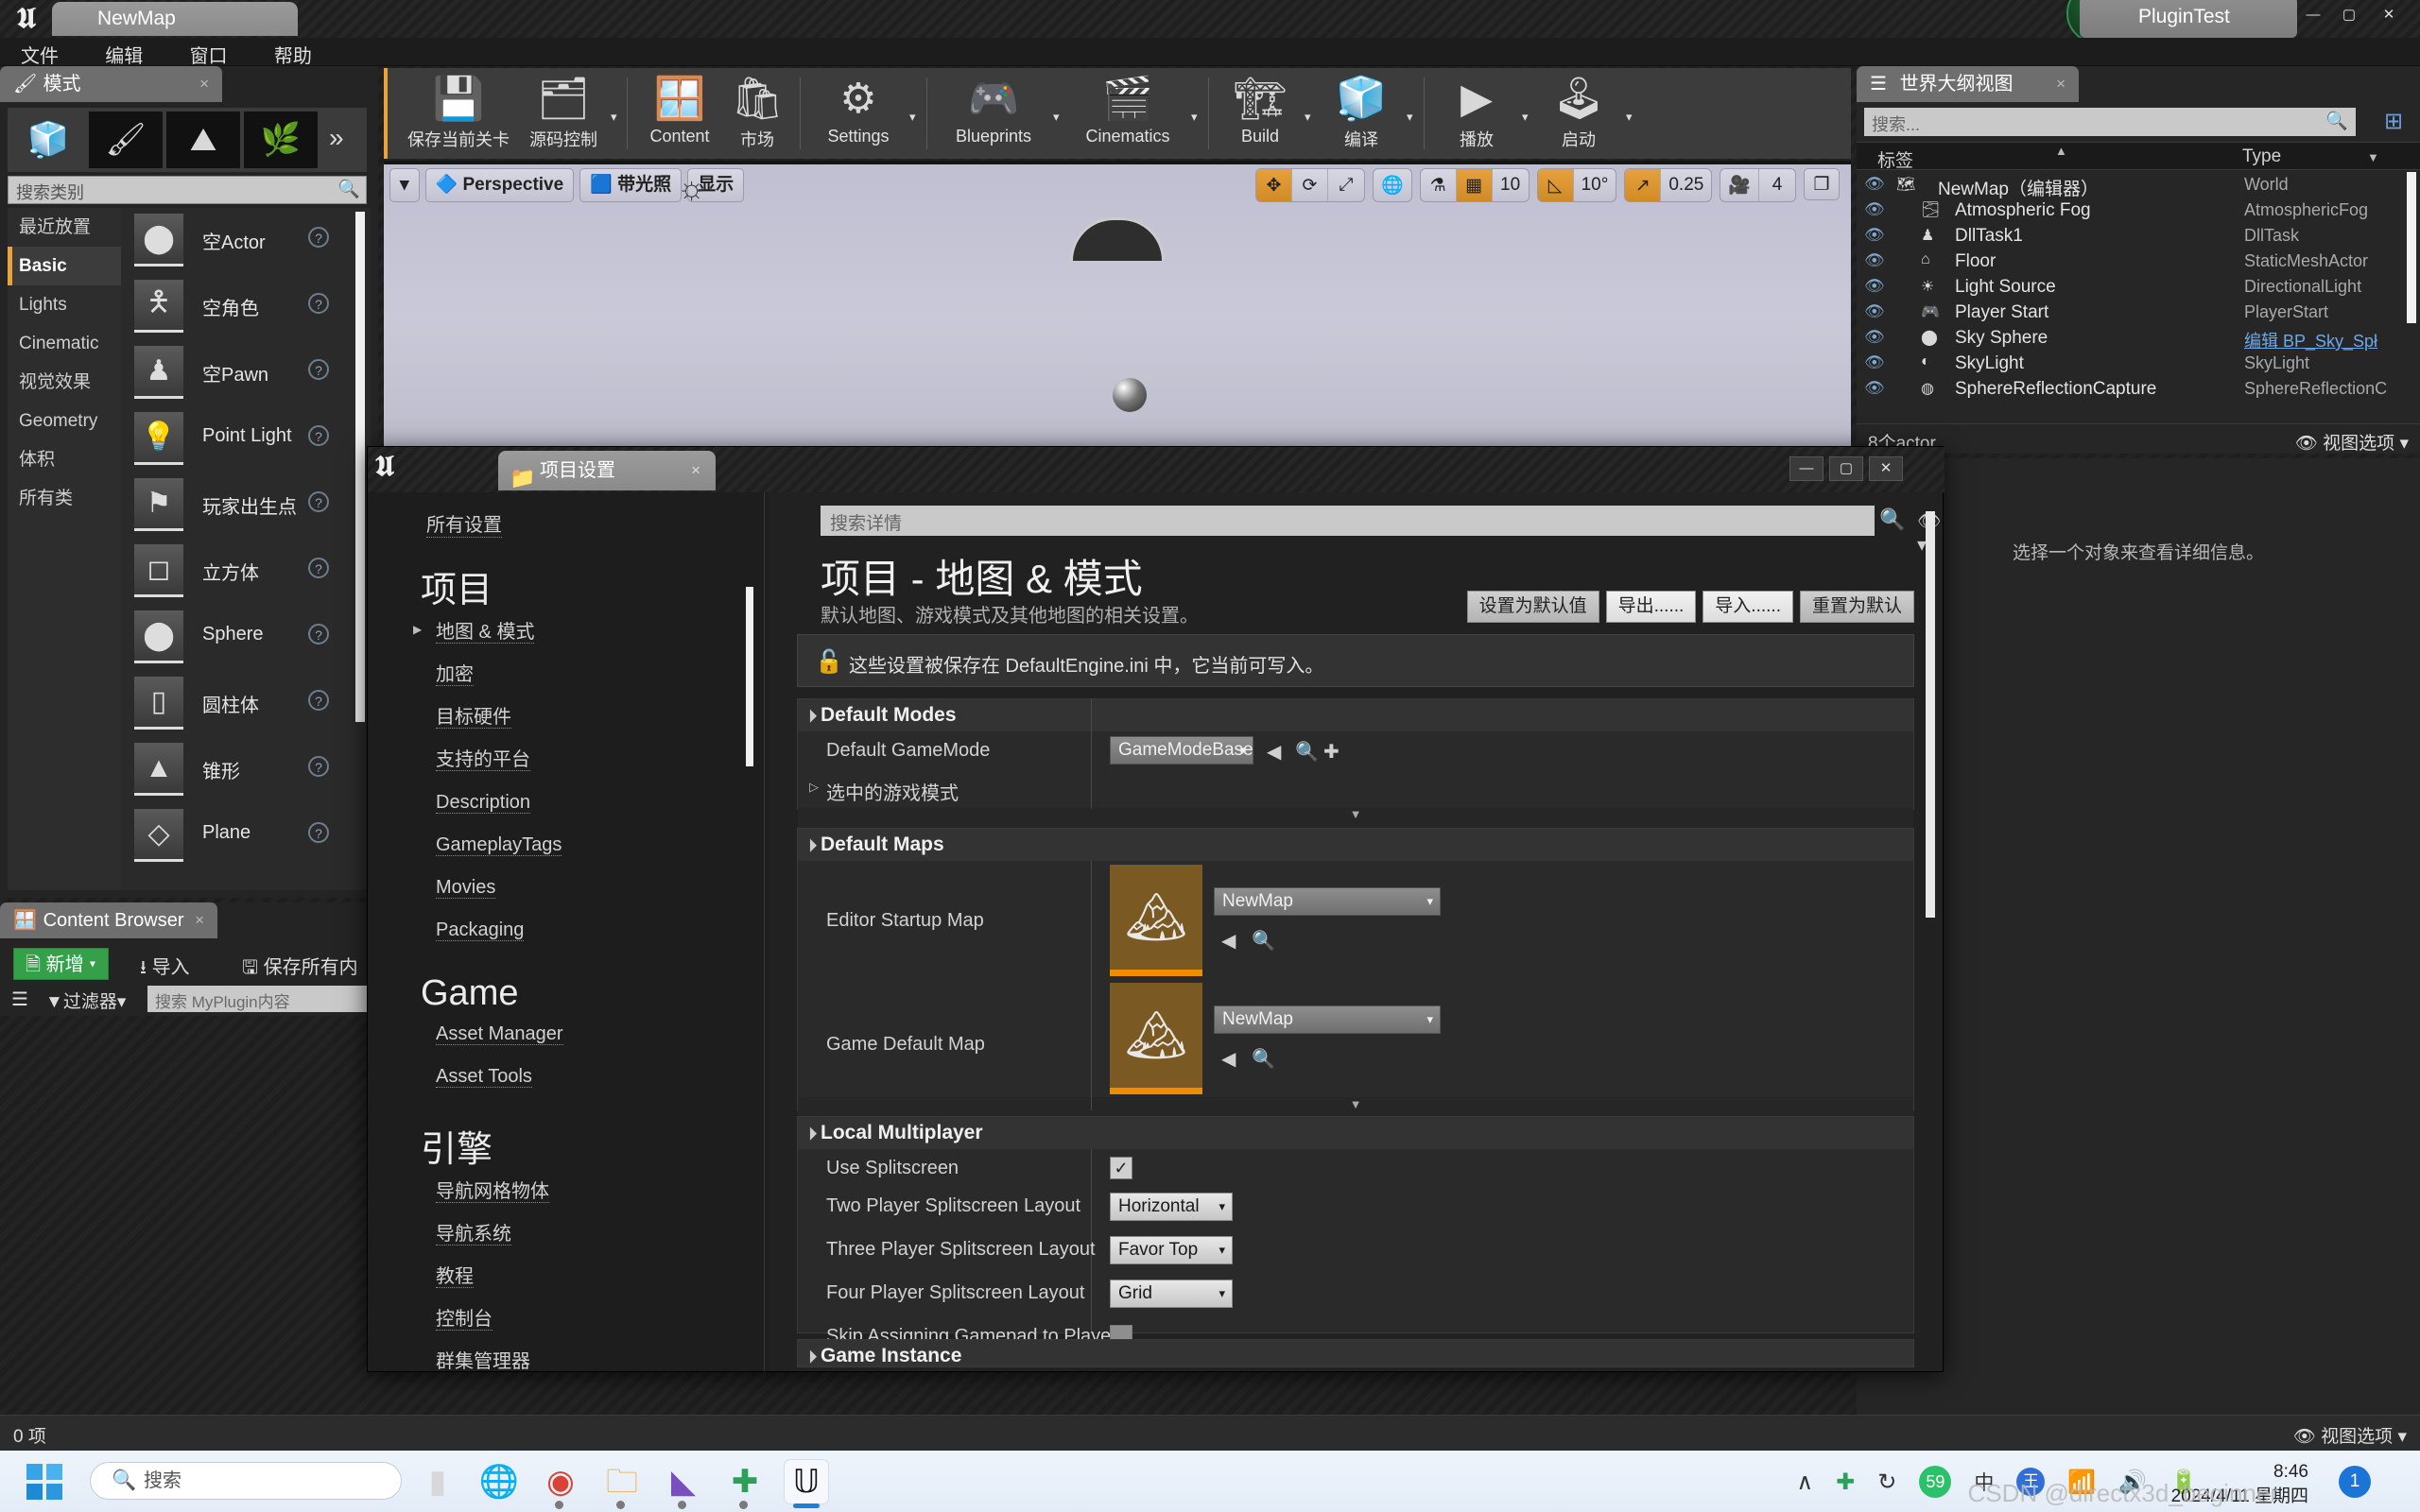  Describe the element at coordinates (64, 498) in the screenshot. I see `modes-category-all-classes: 所有类` at that location.